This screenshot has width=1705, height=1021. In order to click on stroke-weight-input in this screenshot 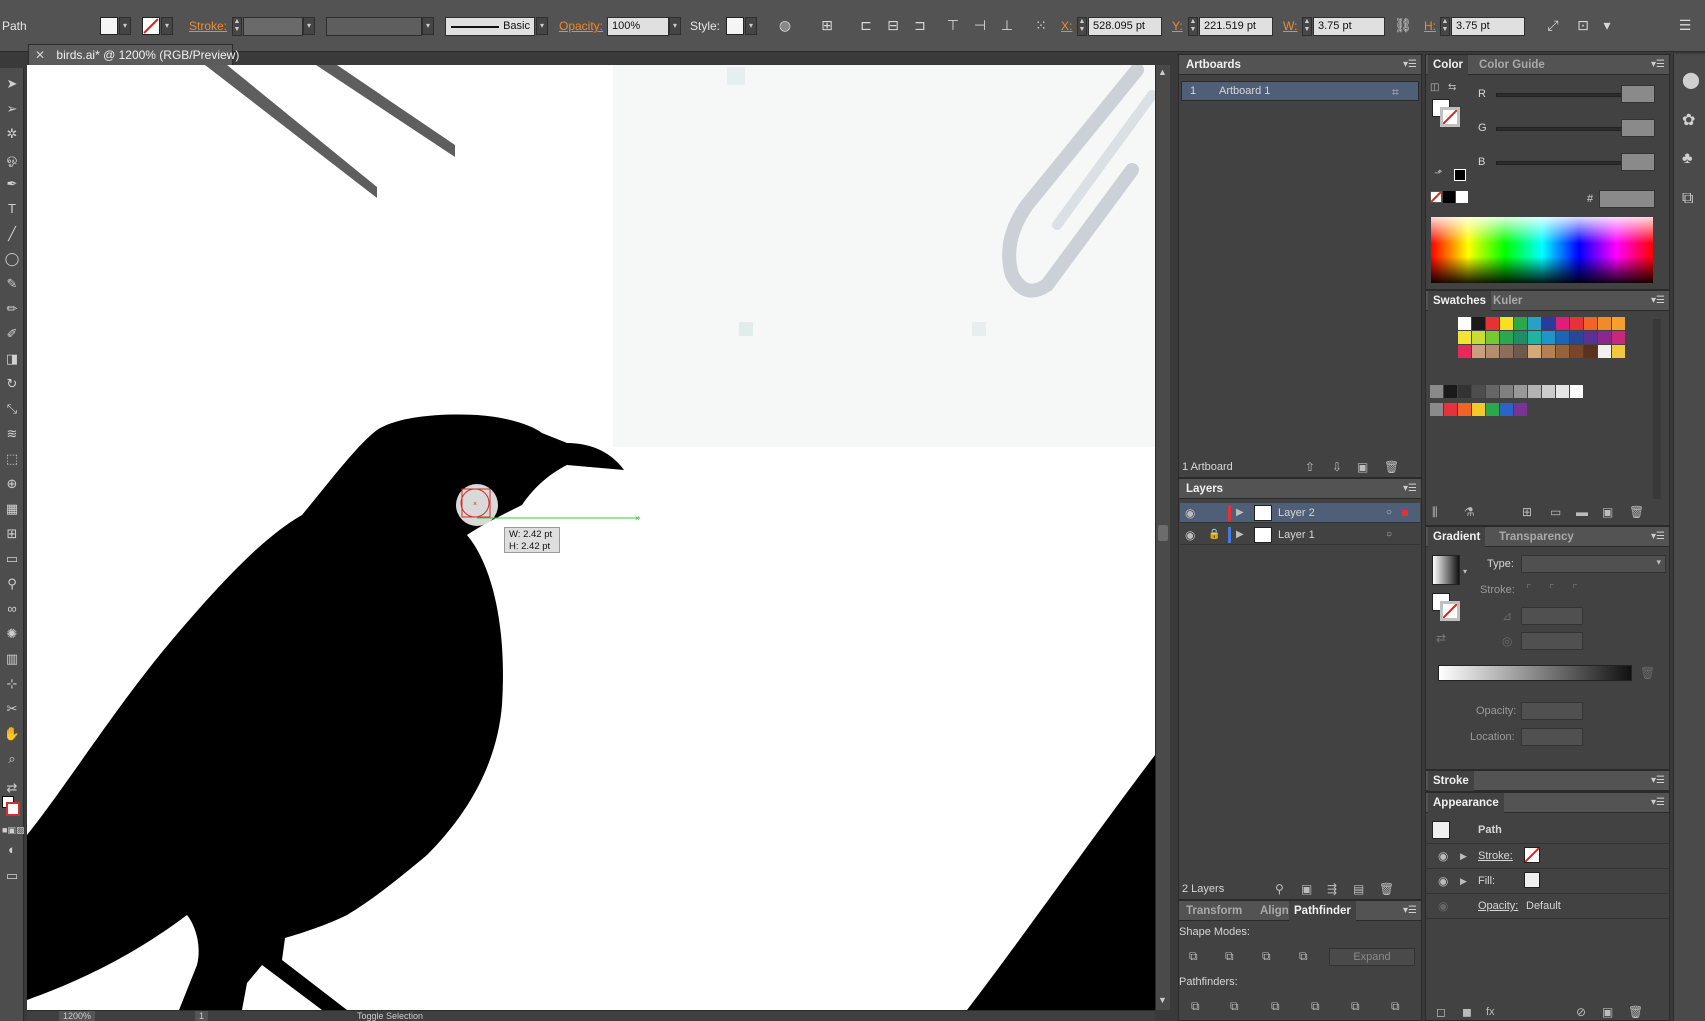, I will do `click(273, 26)`.